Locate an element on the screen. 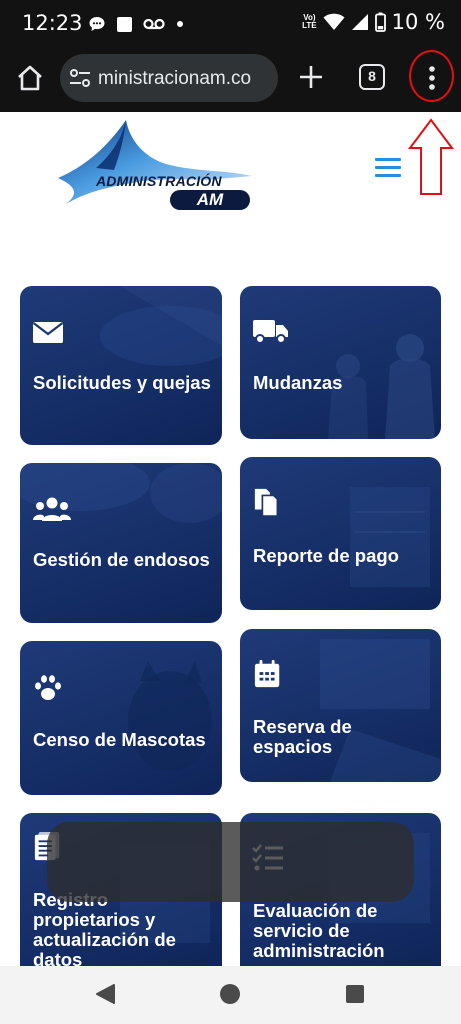 The image size is (461, 1024). logo-am-text: AM is located at coordinates (210, 199).